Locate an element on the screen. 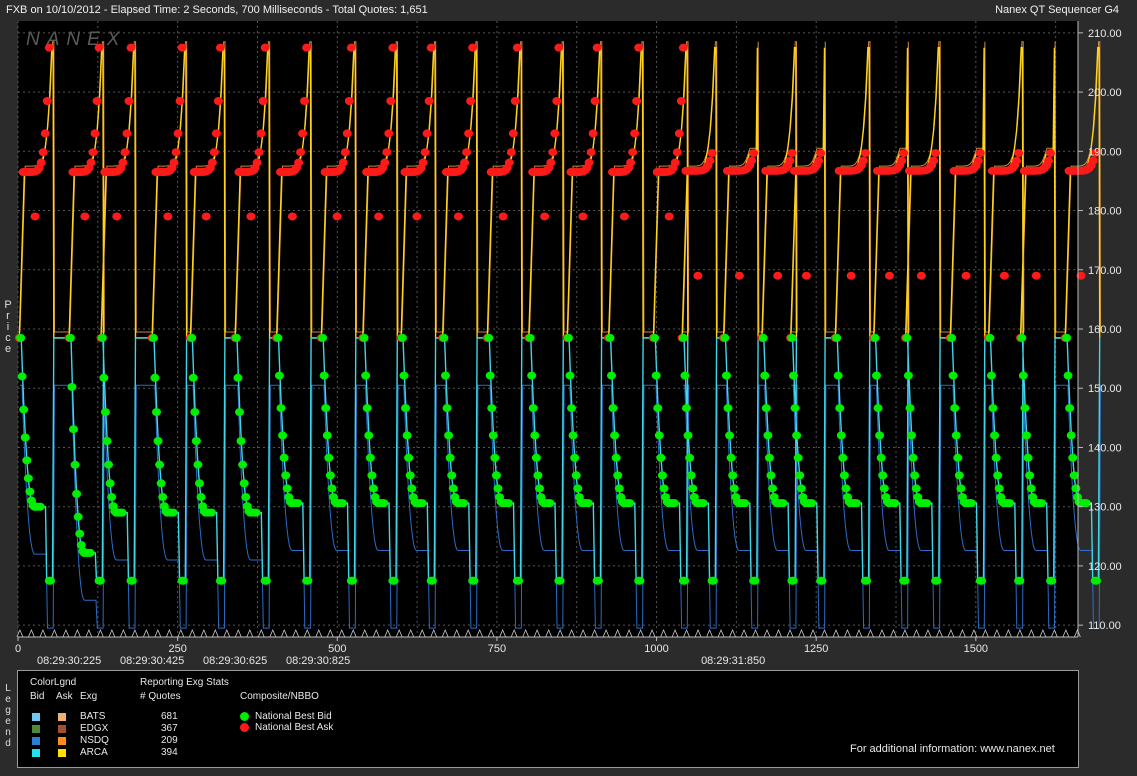  x-time-label: 08:29:30:625 is located at coordinates (235, 661).